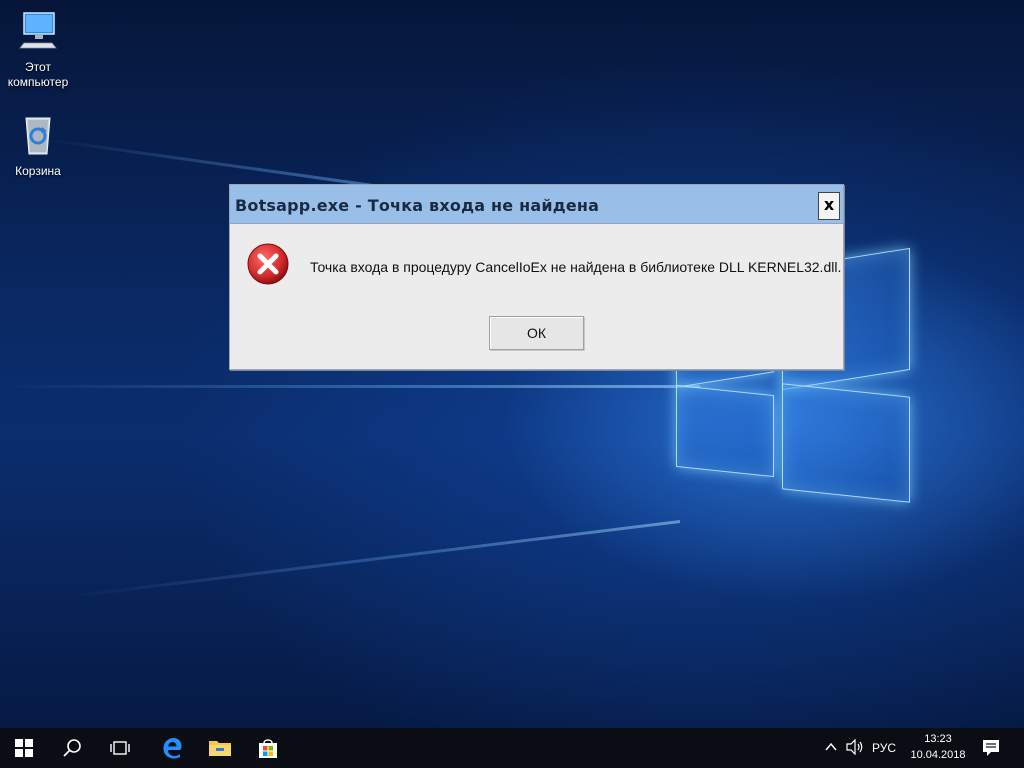 The height and width of the screenshot is (768, 1024). Describe the element at coordinates (884, 748) in the screenshot. I see `language-indicator: РУС` at that location.